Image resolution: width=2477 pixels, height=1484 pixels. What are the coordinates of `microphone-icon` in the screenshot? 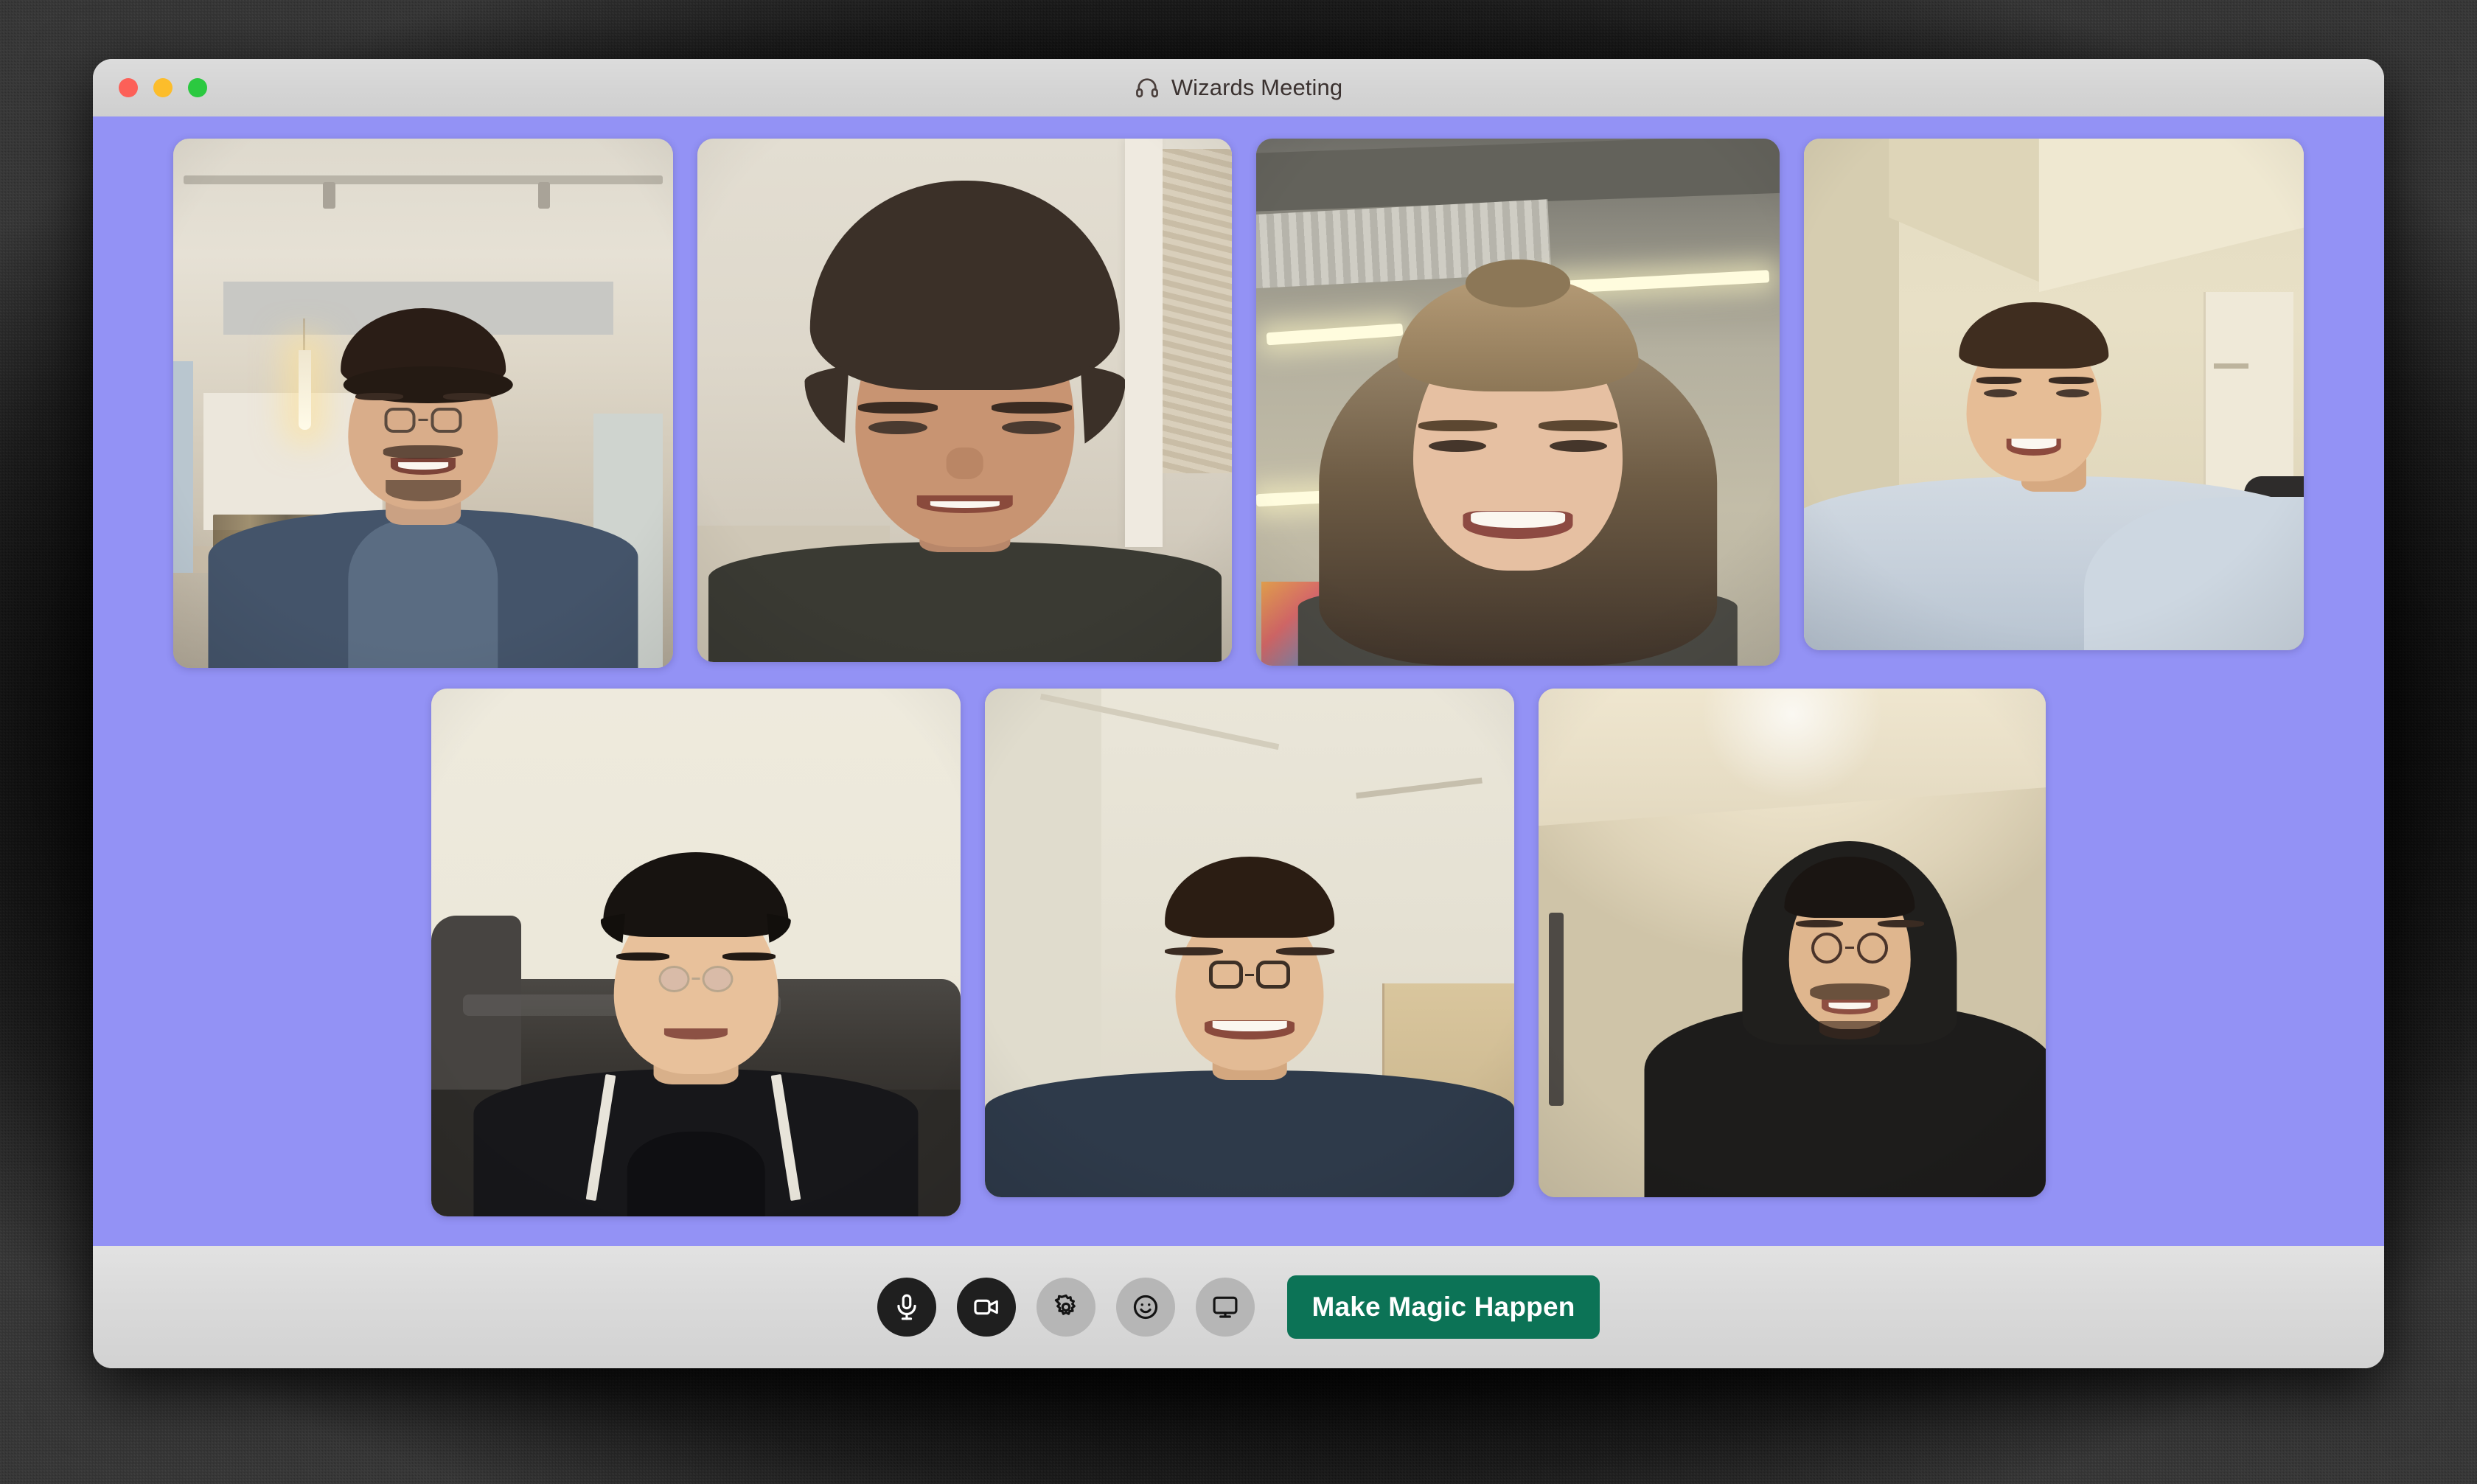 It's located at (907, 1307).